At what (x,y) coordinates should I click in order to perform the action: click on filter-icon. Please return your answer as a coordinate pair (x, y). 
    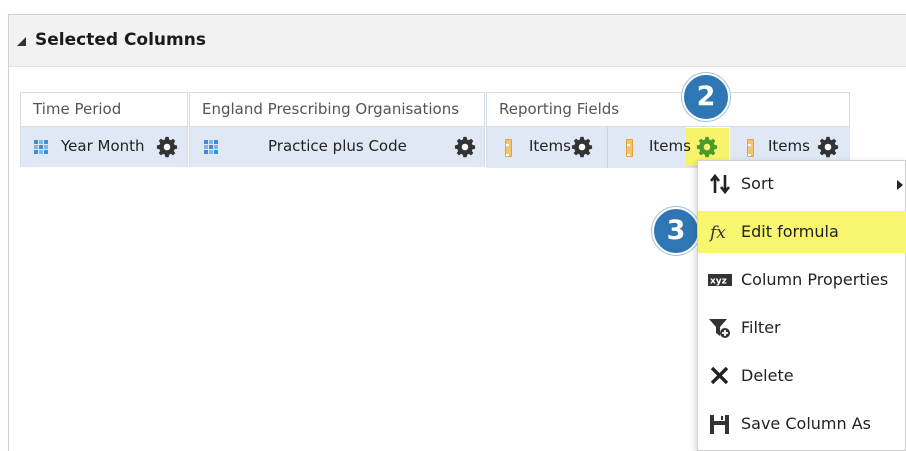
    Looking at the image, I should click on (719, 328).